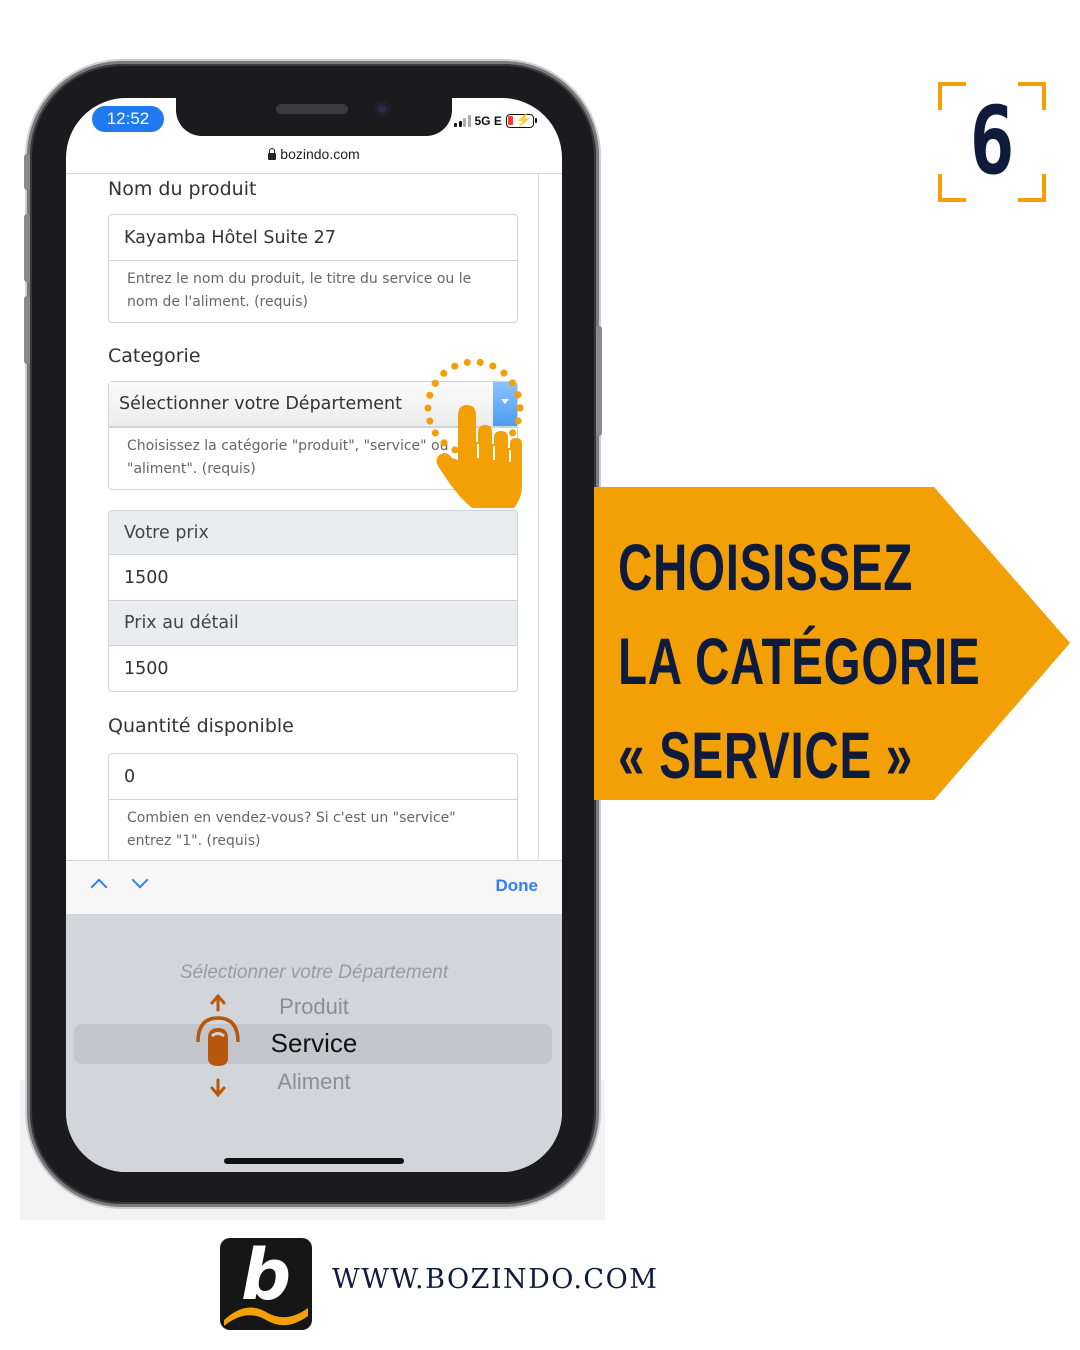 The width and height of the screenshot is (1080, 1350). What do you see at coordinates (474, 433) in the screenshot?
I see `tap-gesture-icon` at bounding box center [474, 433].